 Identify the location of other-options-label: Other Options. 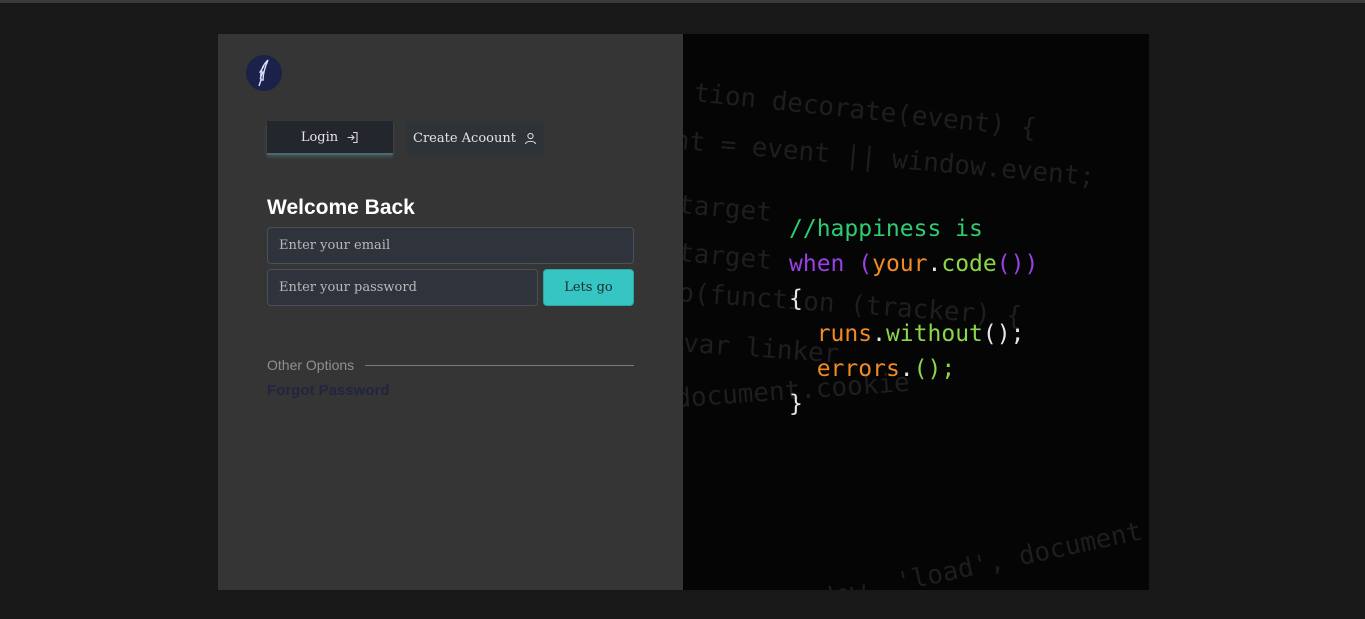
(311, 365).